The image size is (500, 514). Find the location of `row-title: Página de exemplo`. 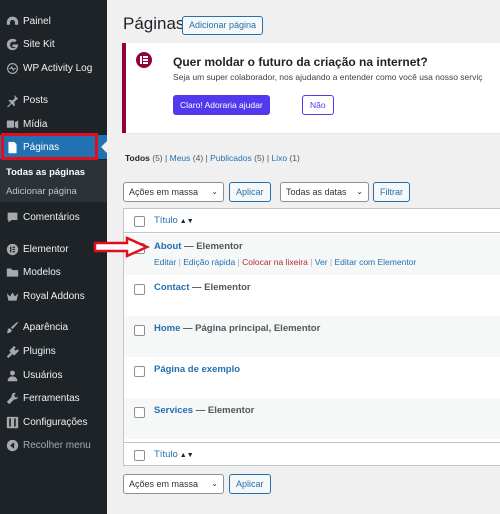

row-title: Página de exemplo is located at coordinates (197, 369).